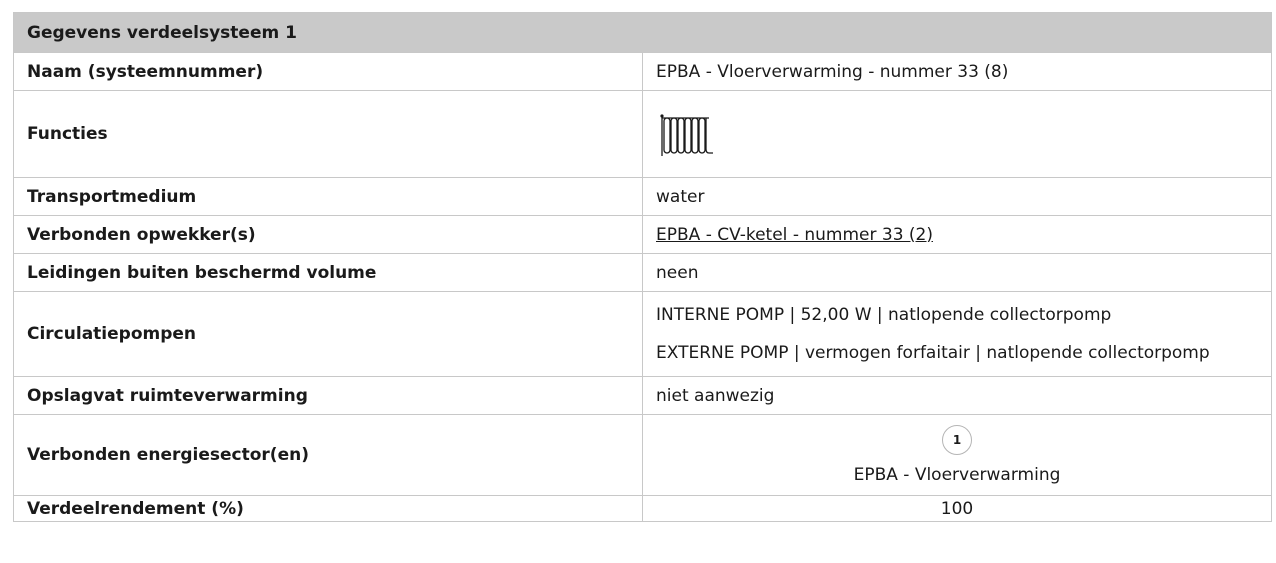 Image resolution: width=1276 pixels, height=563 pixels. I want to click on table-row: Opslagvat ruimteverwarming niet aanwezig, so click(642, 395).